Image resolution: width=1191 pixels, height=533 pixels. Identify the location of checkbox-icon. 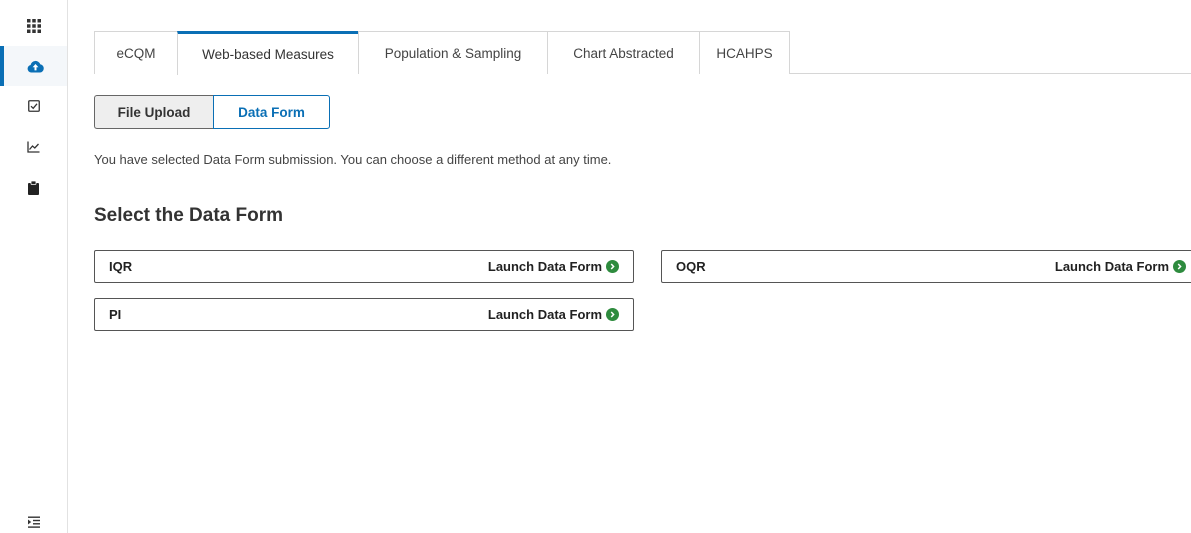
(33, 106).